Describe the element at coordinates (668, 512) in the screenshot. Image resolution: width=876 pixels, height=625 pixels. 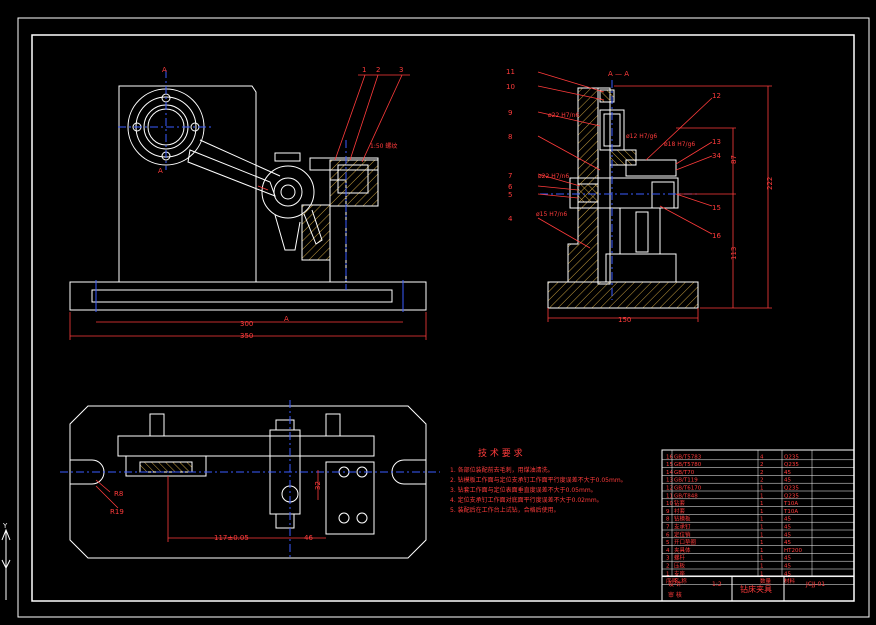
I see `title-block-cell-no: 9` at that location.